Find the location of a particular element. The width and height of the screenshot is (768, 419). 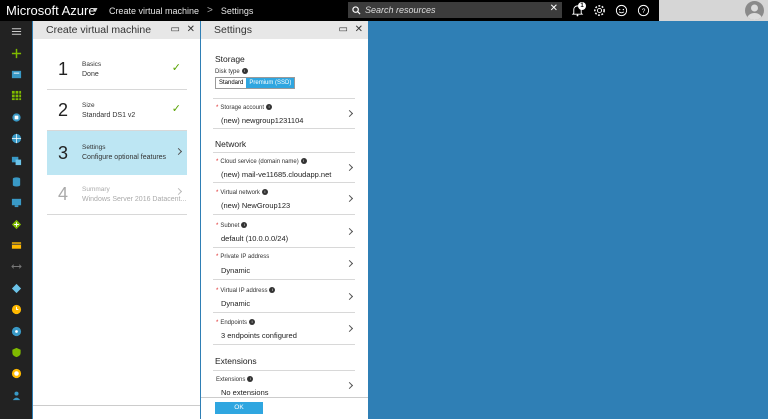

virtual-ip-field: * Virtual IP address i Dynamic is located at coordinates (284, 297).